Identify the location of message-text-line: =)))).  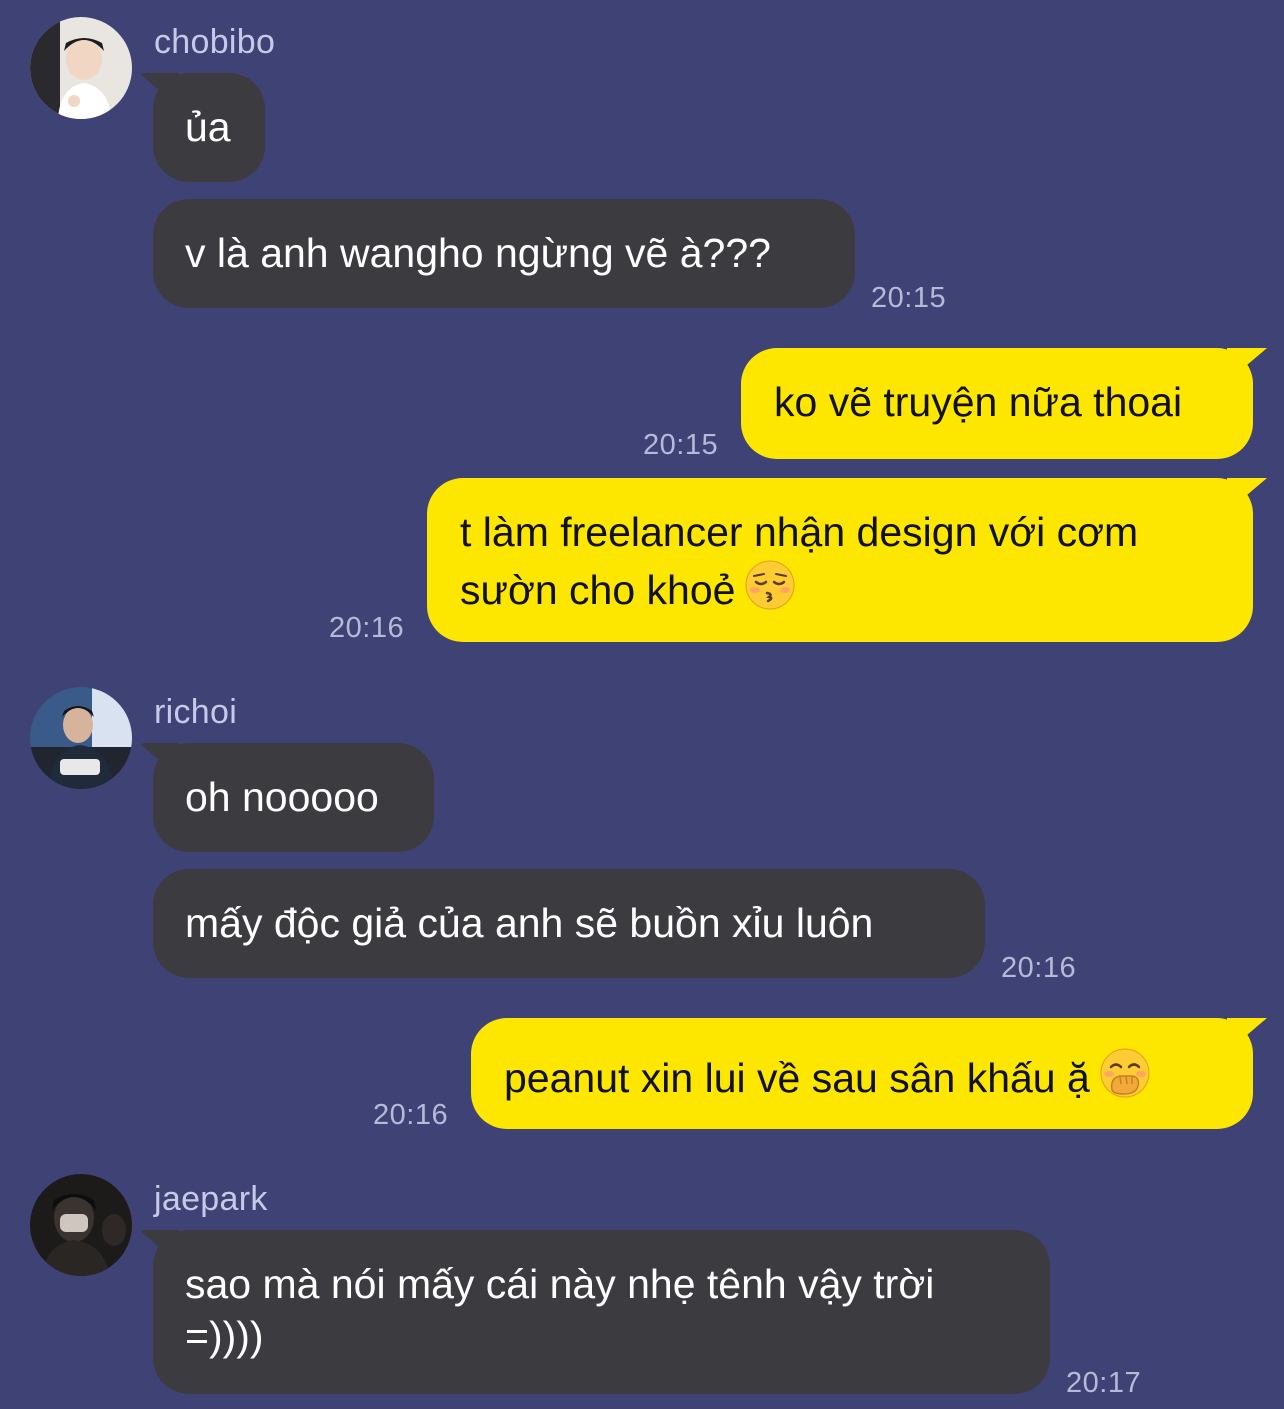
(224, 1336).